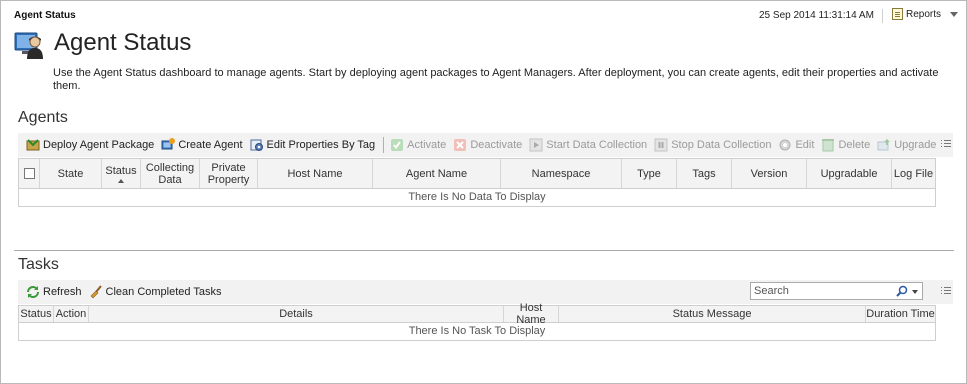 The image size is (967, 384). Describe the element at coordinates (427, 145) in the screenshot. I see `toolbar-label: Activate` at that location.